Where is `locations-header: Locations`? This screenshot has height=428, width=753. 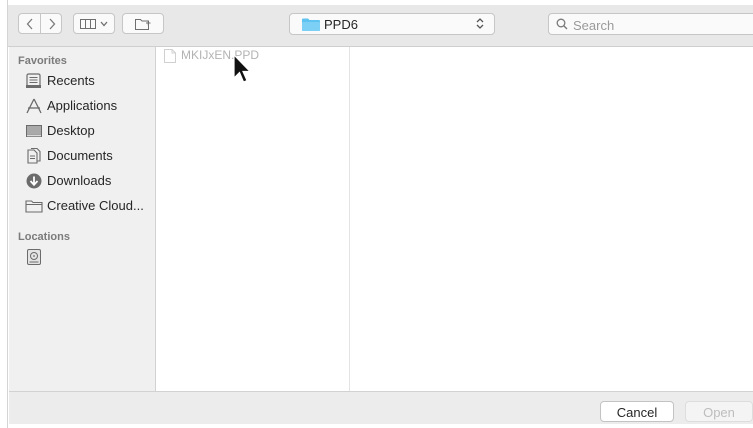
locations-header: Locations is located at coordinates (44, 237).